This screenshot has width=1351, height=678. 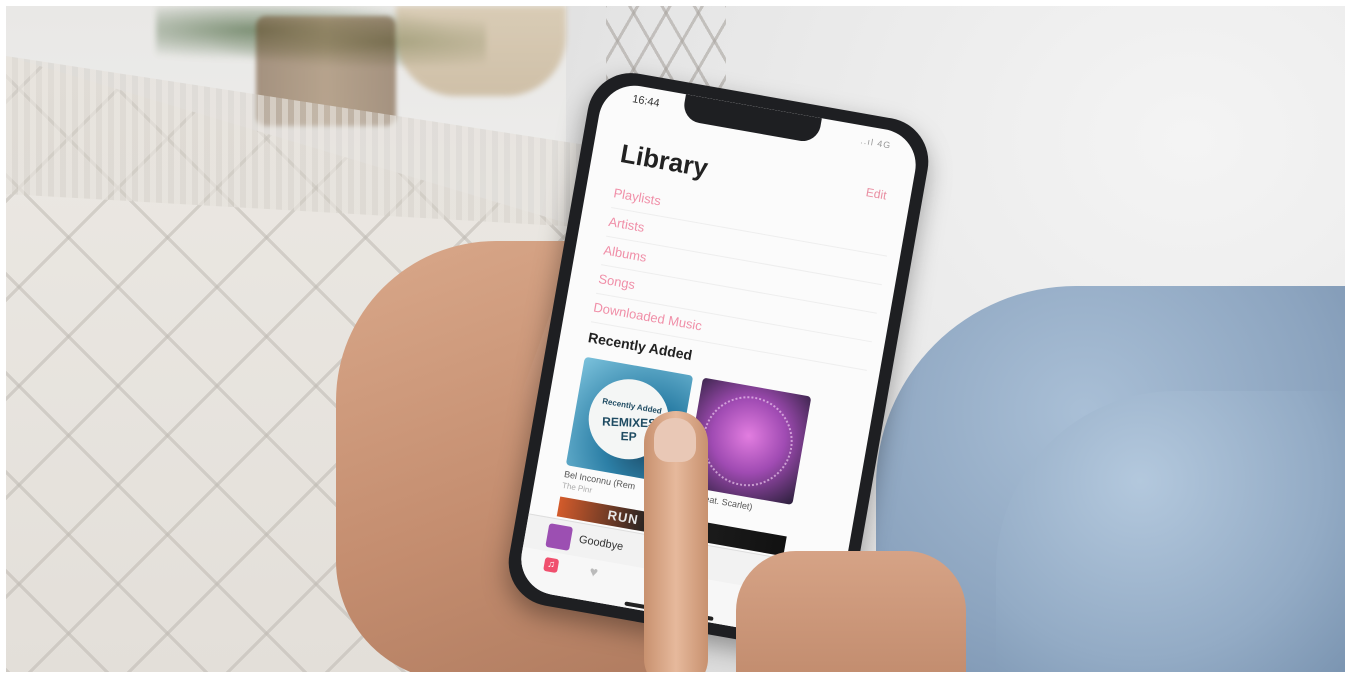 What do you see at coordinates (664, 160) in the screenshot?
I see `library-title: Library` at bounding box center [664, 160].